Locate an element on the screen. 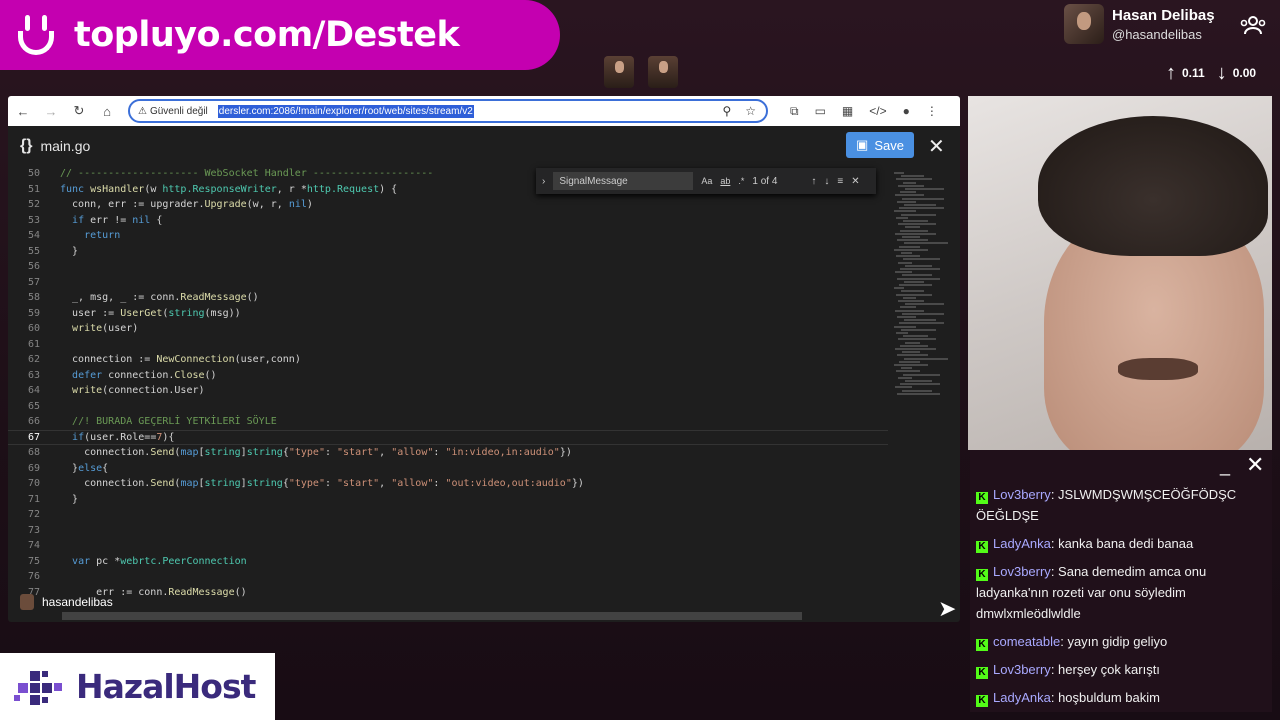  regex-toggle: .* is located at coordinates (741, 181).